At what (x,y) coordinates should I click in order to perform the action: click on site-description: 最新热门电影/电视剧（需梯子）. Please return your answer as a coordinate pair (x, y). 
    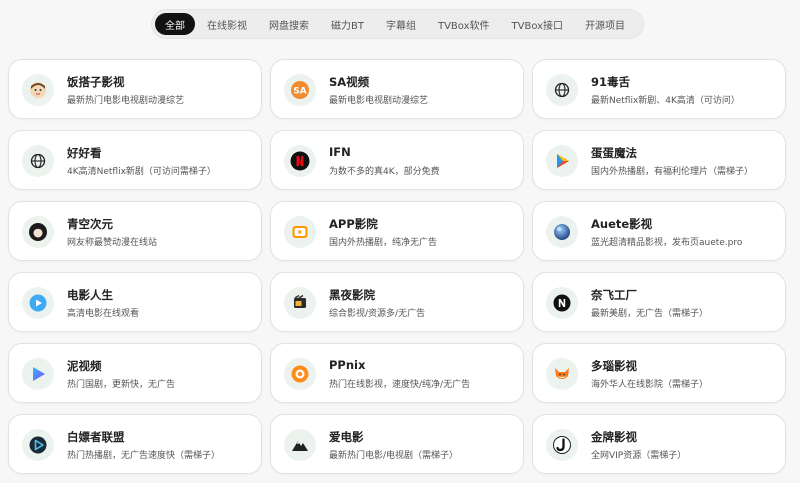
    Looking at the image, I should click on (394, 456).